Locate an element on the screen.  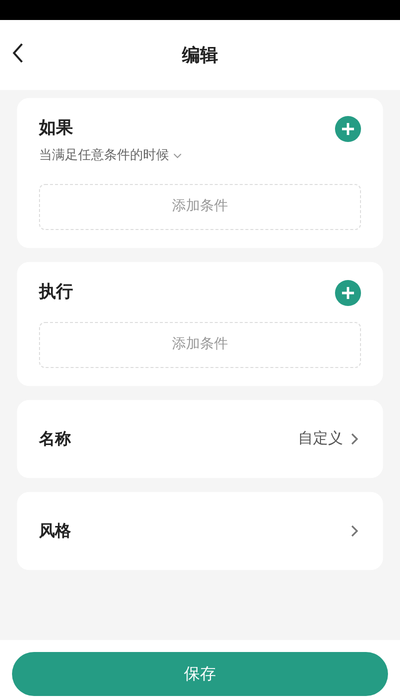
page-title: 编辑 is located at coordinates (200, 56).